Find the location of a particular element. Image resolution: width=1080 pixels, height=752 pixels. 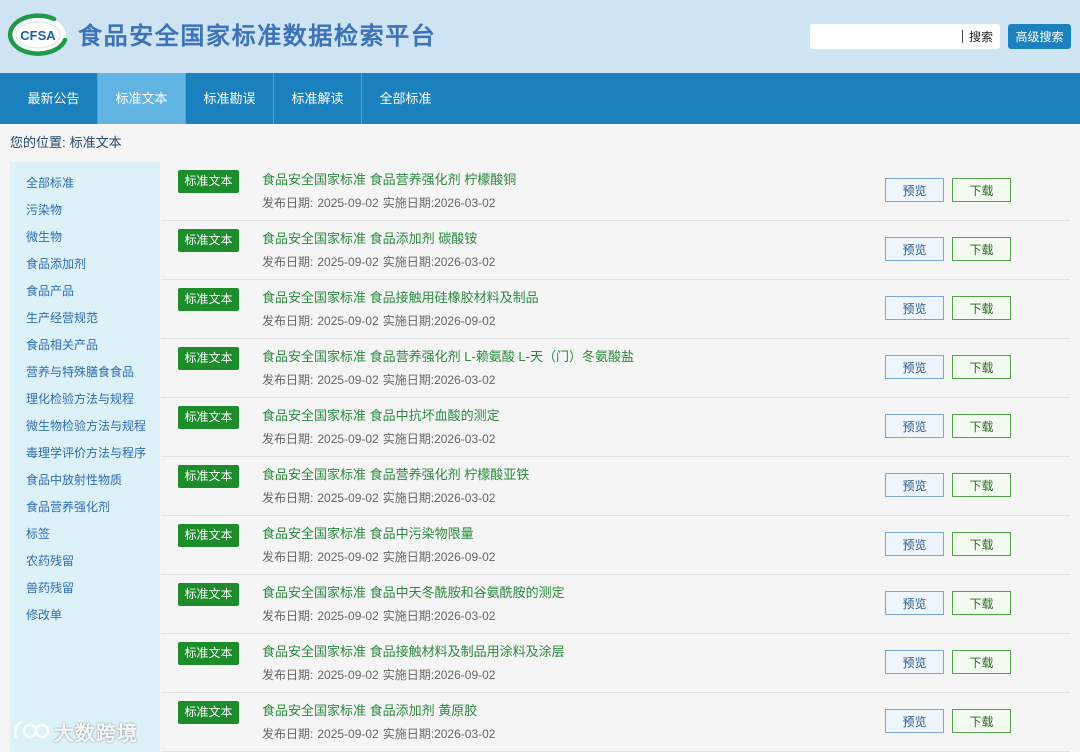

search-box: 搜索 is located at coordinates (905, 36).